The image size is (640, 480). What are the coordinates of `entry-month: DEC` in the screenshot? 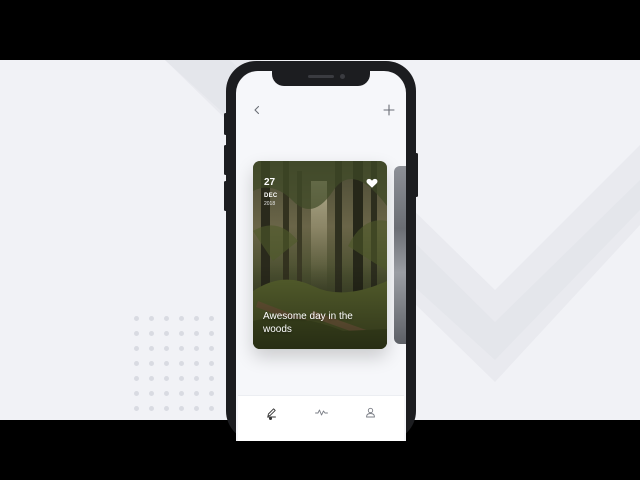 It's located at (271, 196).